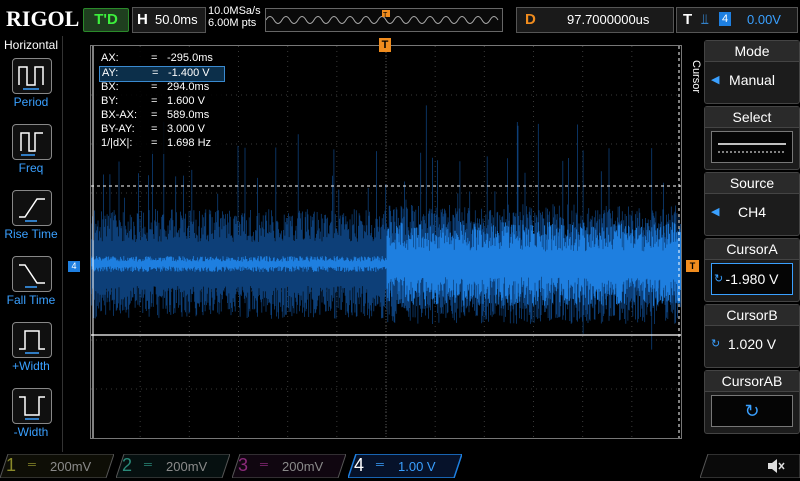 This screenshot has width=800, height=481. I want to click on channel-3-tab: 3 ═ 200mV, so click(289, 466).